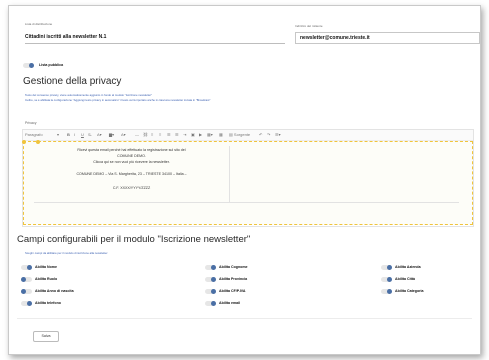 The height and width of the screenshot is (360, 489). I want to click on field-toggle-telefono, so click(26, 303).